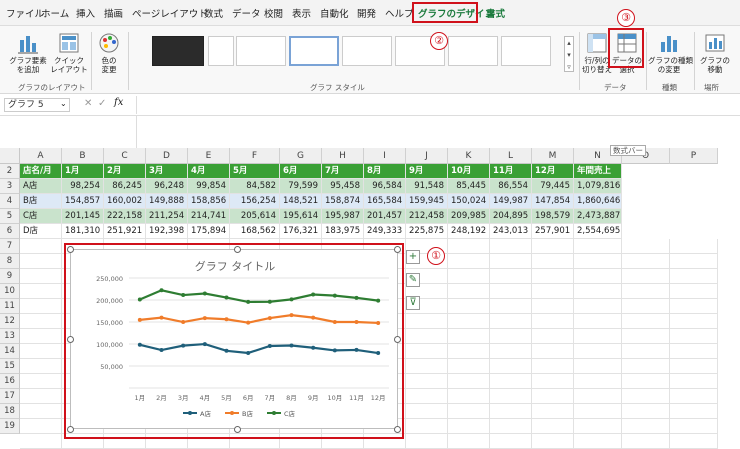  Describe the element at coordinates (385, 201) in the screenshot. I see `table-cell: 165,584` at that location.